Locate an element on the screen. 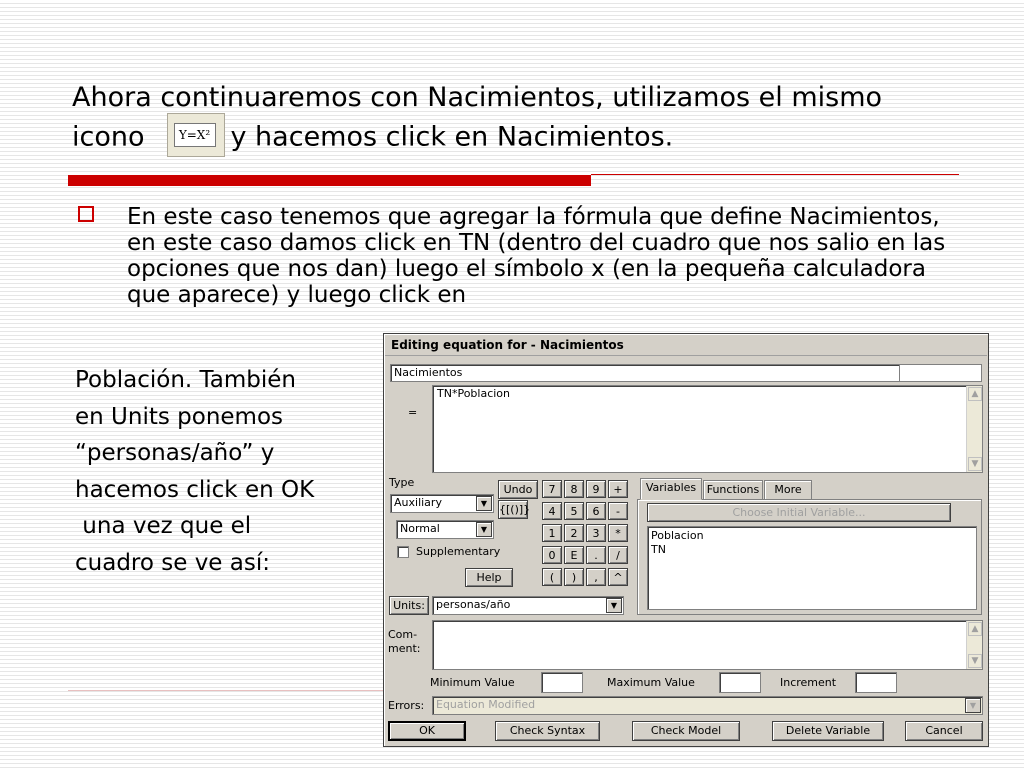  keypad-9-button: 9 is located at coordinates (596, 489).